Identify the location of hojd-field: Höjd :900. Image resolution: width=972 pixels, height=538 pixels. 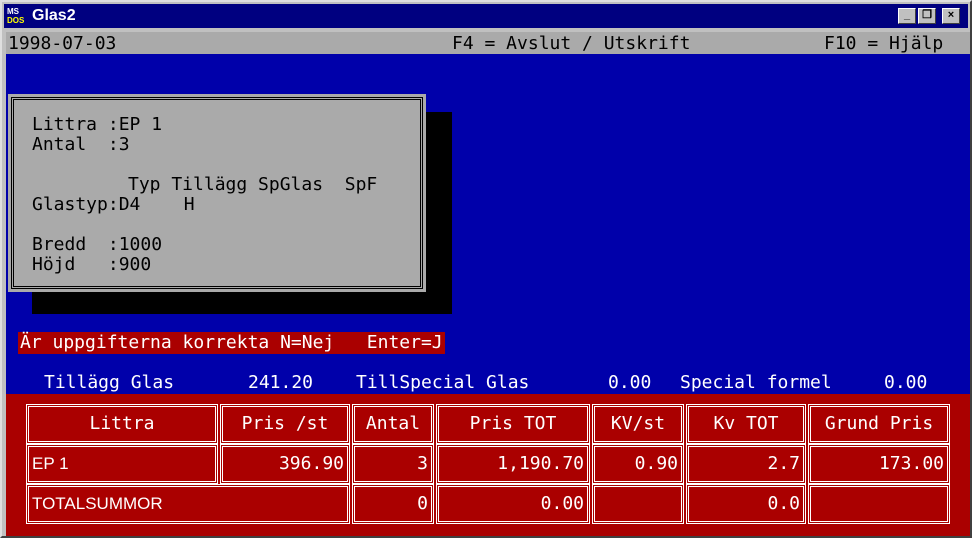
(92, 264).